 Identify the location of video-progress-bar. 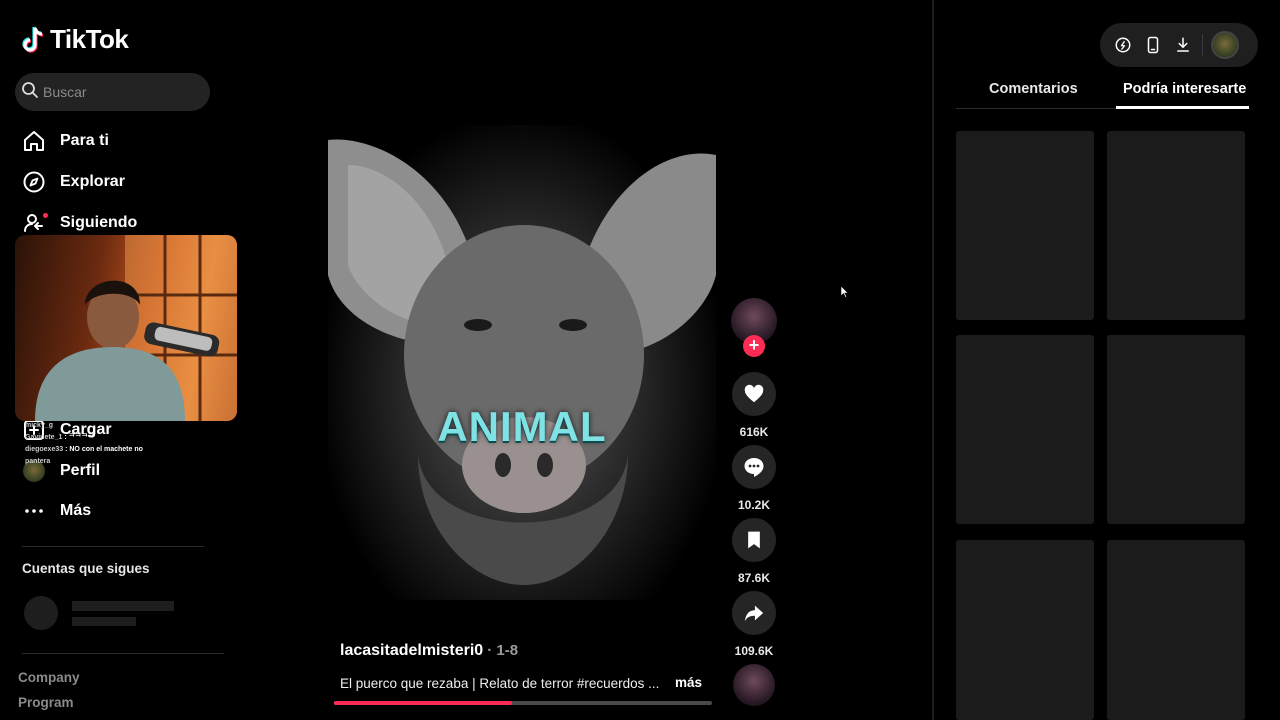
(523, 703).